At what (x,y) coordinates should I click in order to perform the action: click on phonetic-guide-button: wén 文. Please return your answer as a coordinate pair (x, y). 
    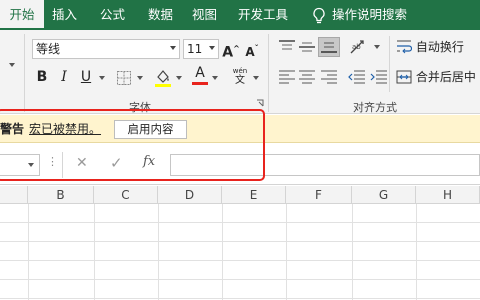
    Looking at the image, I should click on (240, 77).